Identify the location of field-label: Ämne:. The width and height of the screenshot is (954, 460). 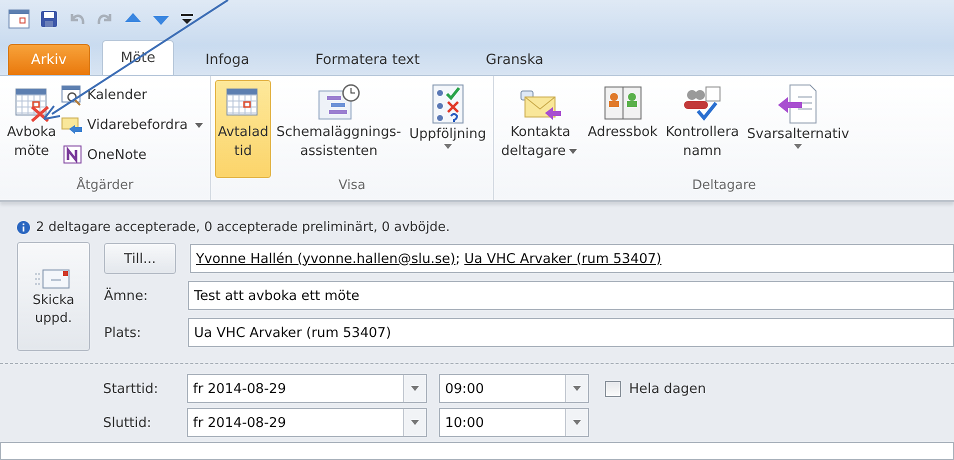
(126, 296).